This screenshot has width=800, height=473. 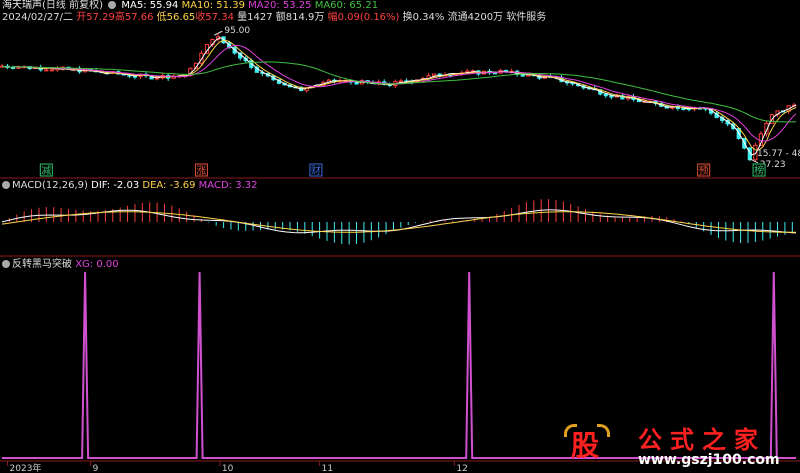 What do you see at coordinates (42, 264) in the screenshot?
I see `signal-title: 反转黑马突破` at bounding box center [42, 264].